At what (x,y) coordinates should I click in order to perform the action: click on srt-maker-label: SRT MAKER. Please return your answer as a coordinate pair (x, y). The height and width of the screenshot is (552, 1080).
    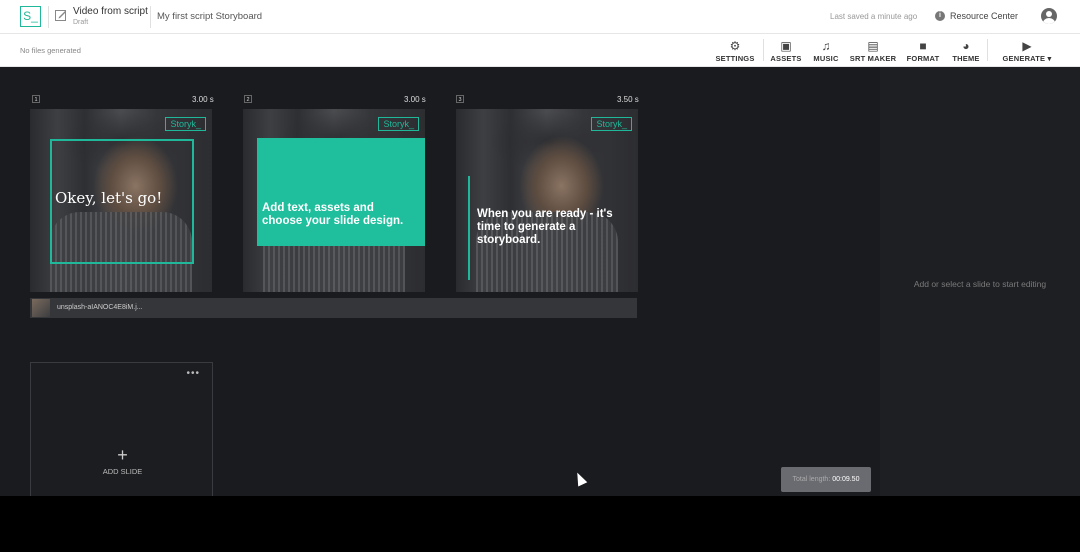
    Looking at the image, I should click on (873, 58).